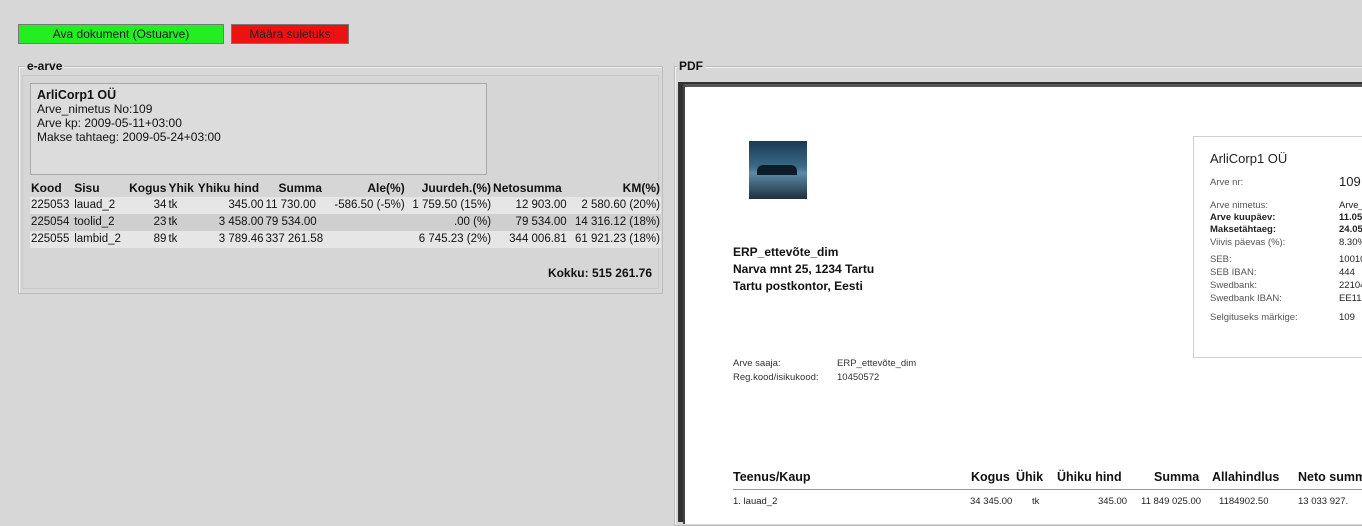 The width and height of the screenshot is (1362, 526). What do you see at coordinates (46, 188) in the screenshot?
I see `col-code: Kood` at bounding box center [46, 188].